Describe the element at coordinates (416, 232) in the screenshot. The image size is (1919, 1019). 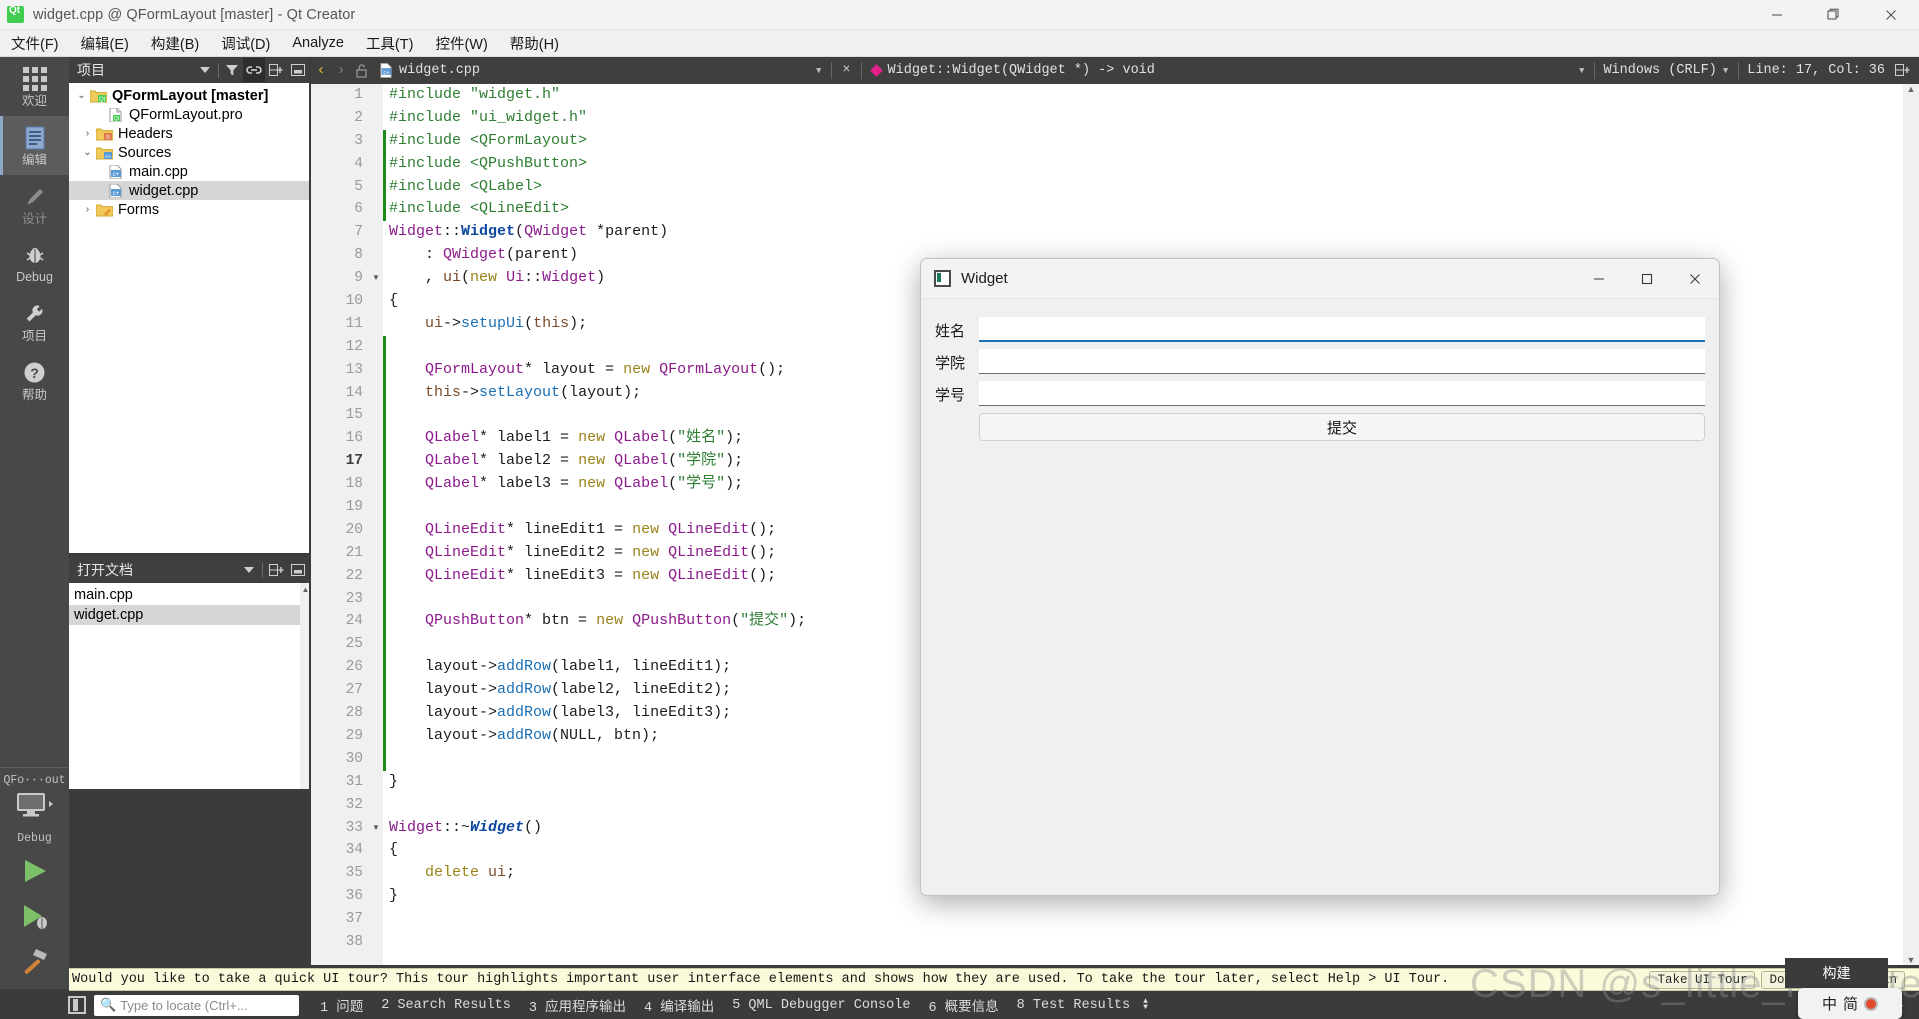
I see `code-token: Widget` at that location.